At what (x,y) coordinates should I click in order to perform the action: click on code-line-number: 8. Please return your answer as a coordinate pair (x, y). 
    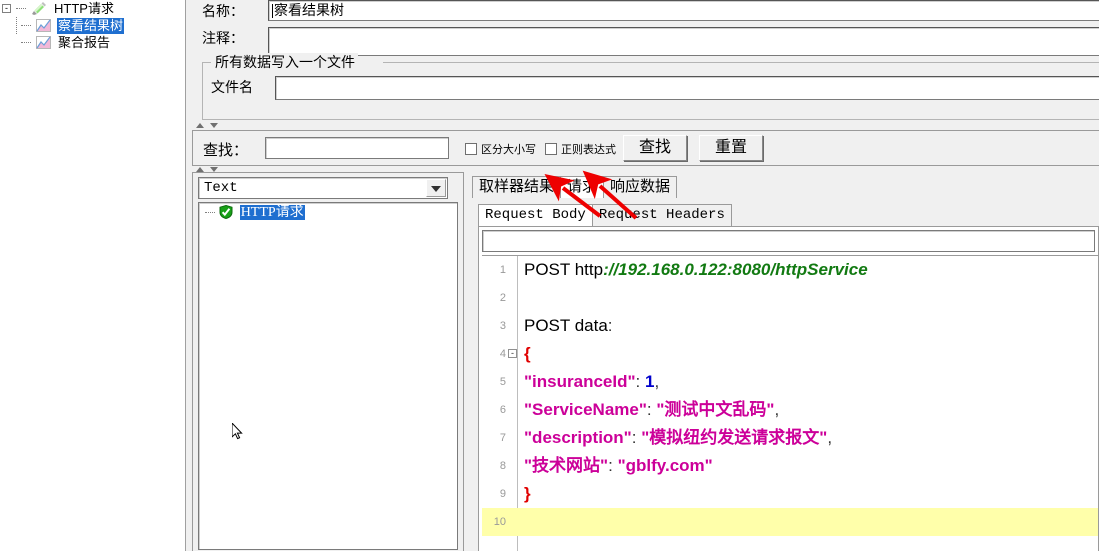
    Looking at the image, I should click on (502, 466).